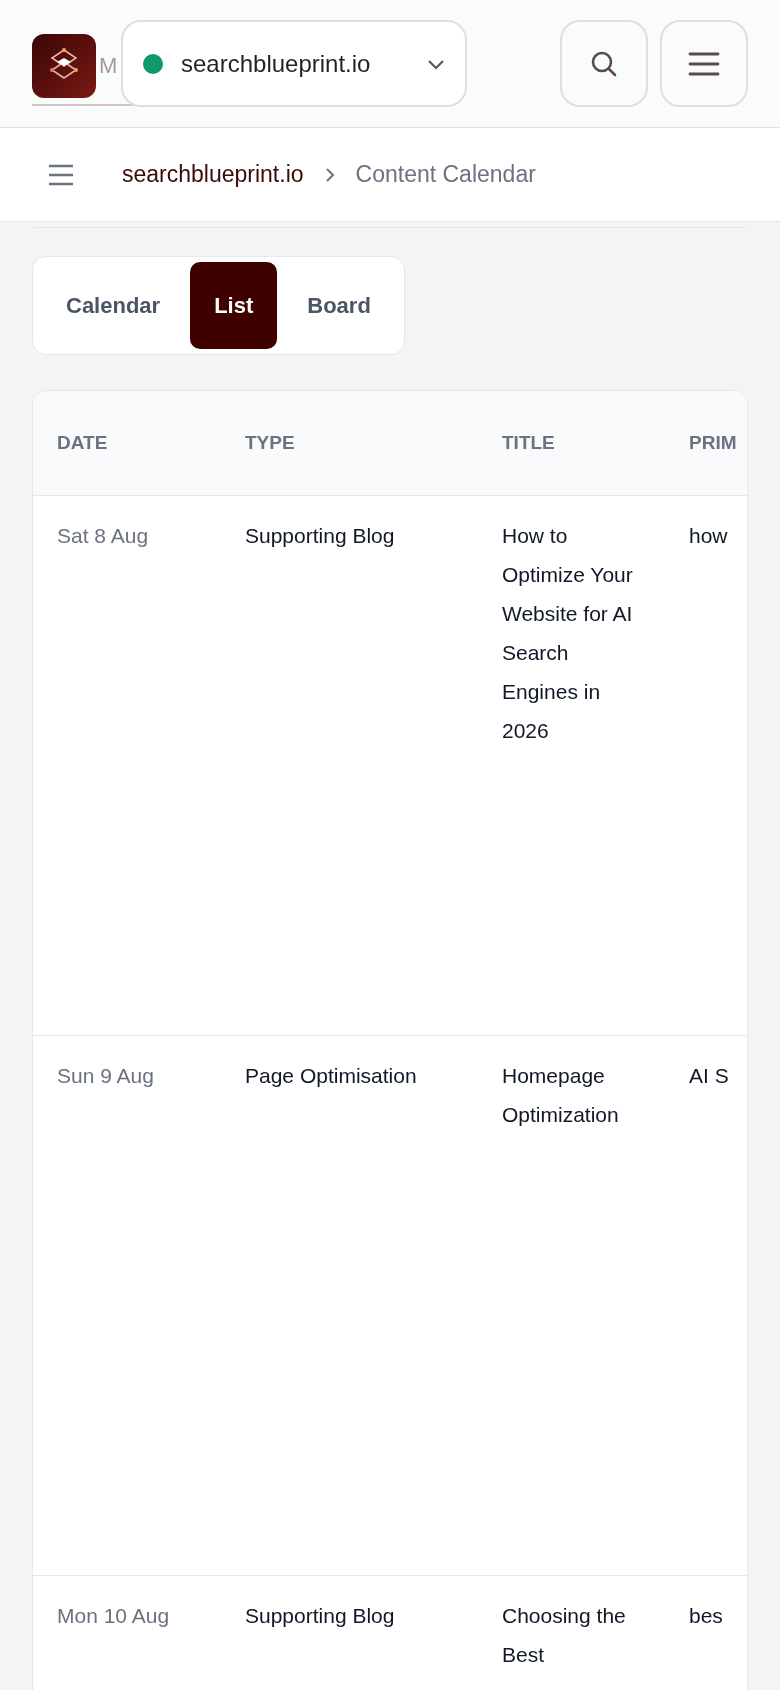  Describe the element at coordinates (108, 65) in the screenshot. I see `brand-name: M` at that location.